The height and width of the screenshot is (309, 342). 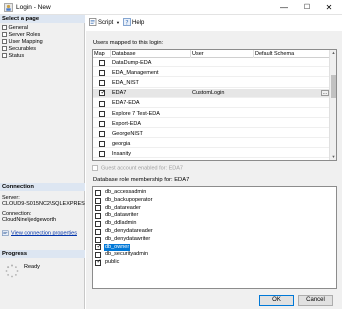 I want to click on role-item: ✓ db_owner, so click(x=215, y=247).